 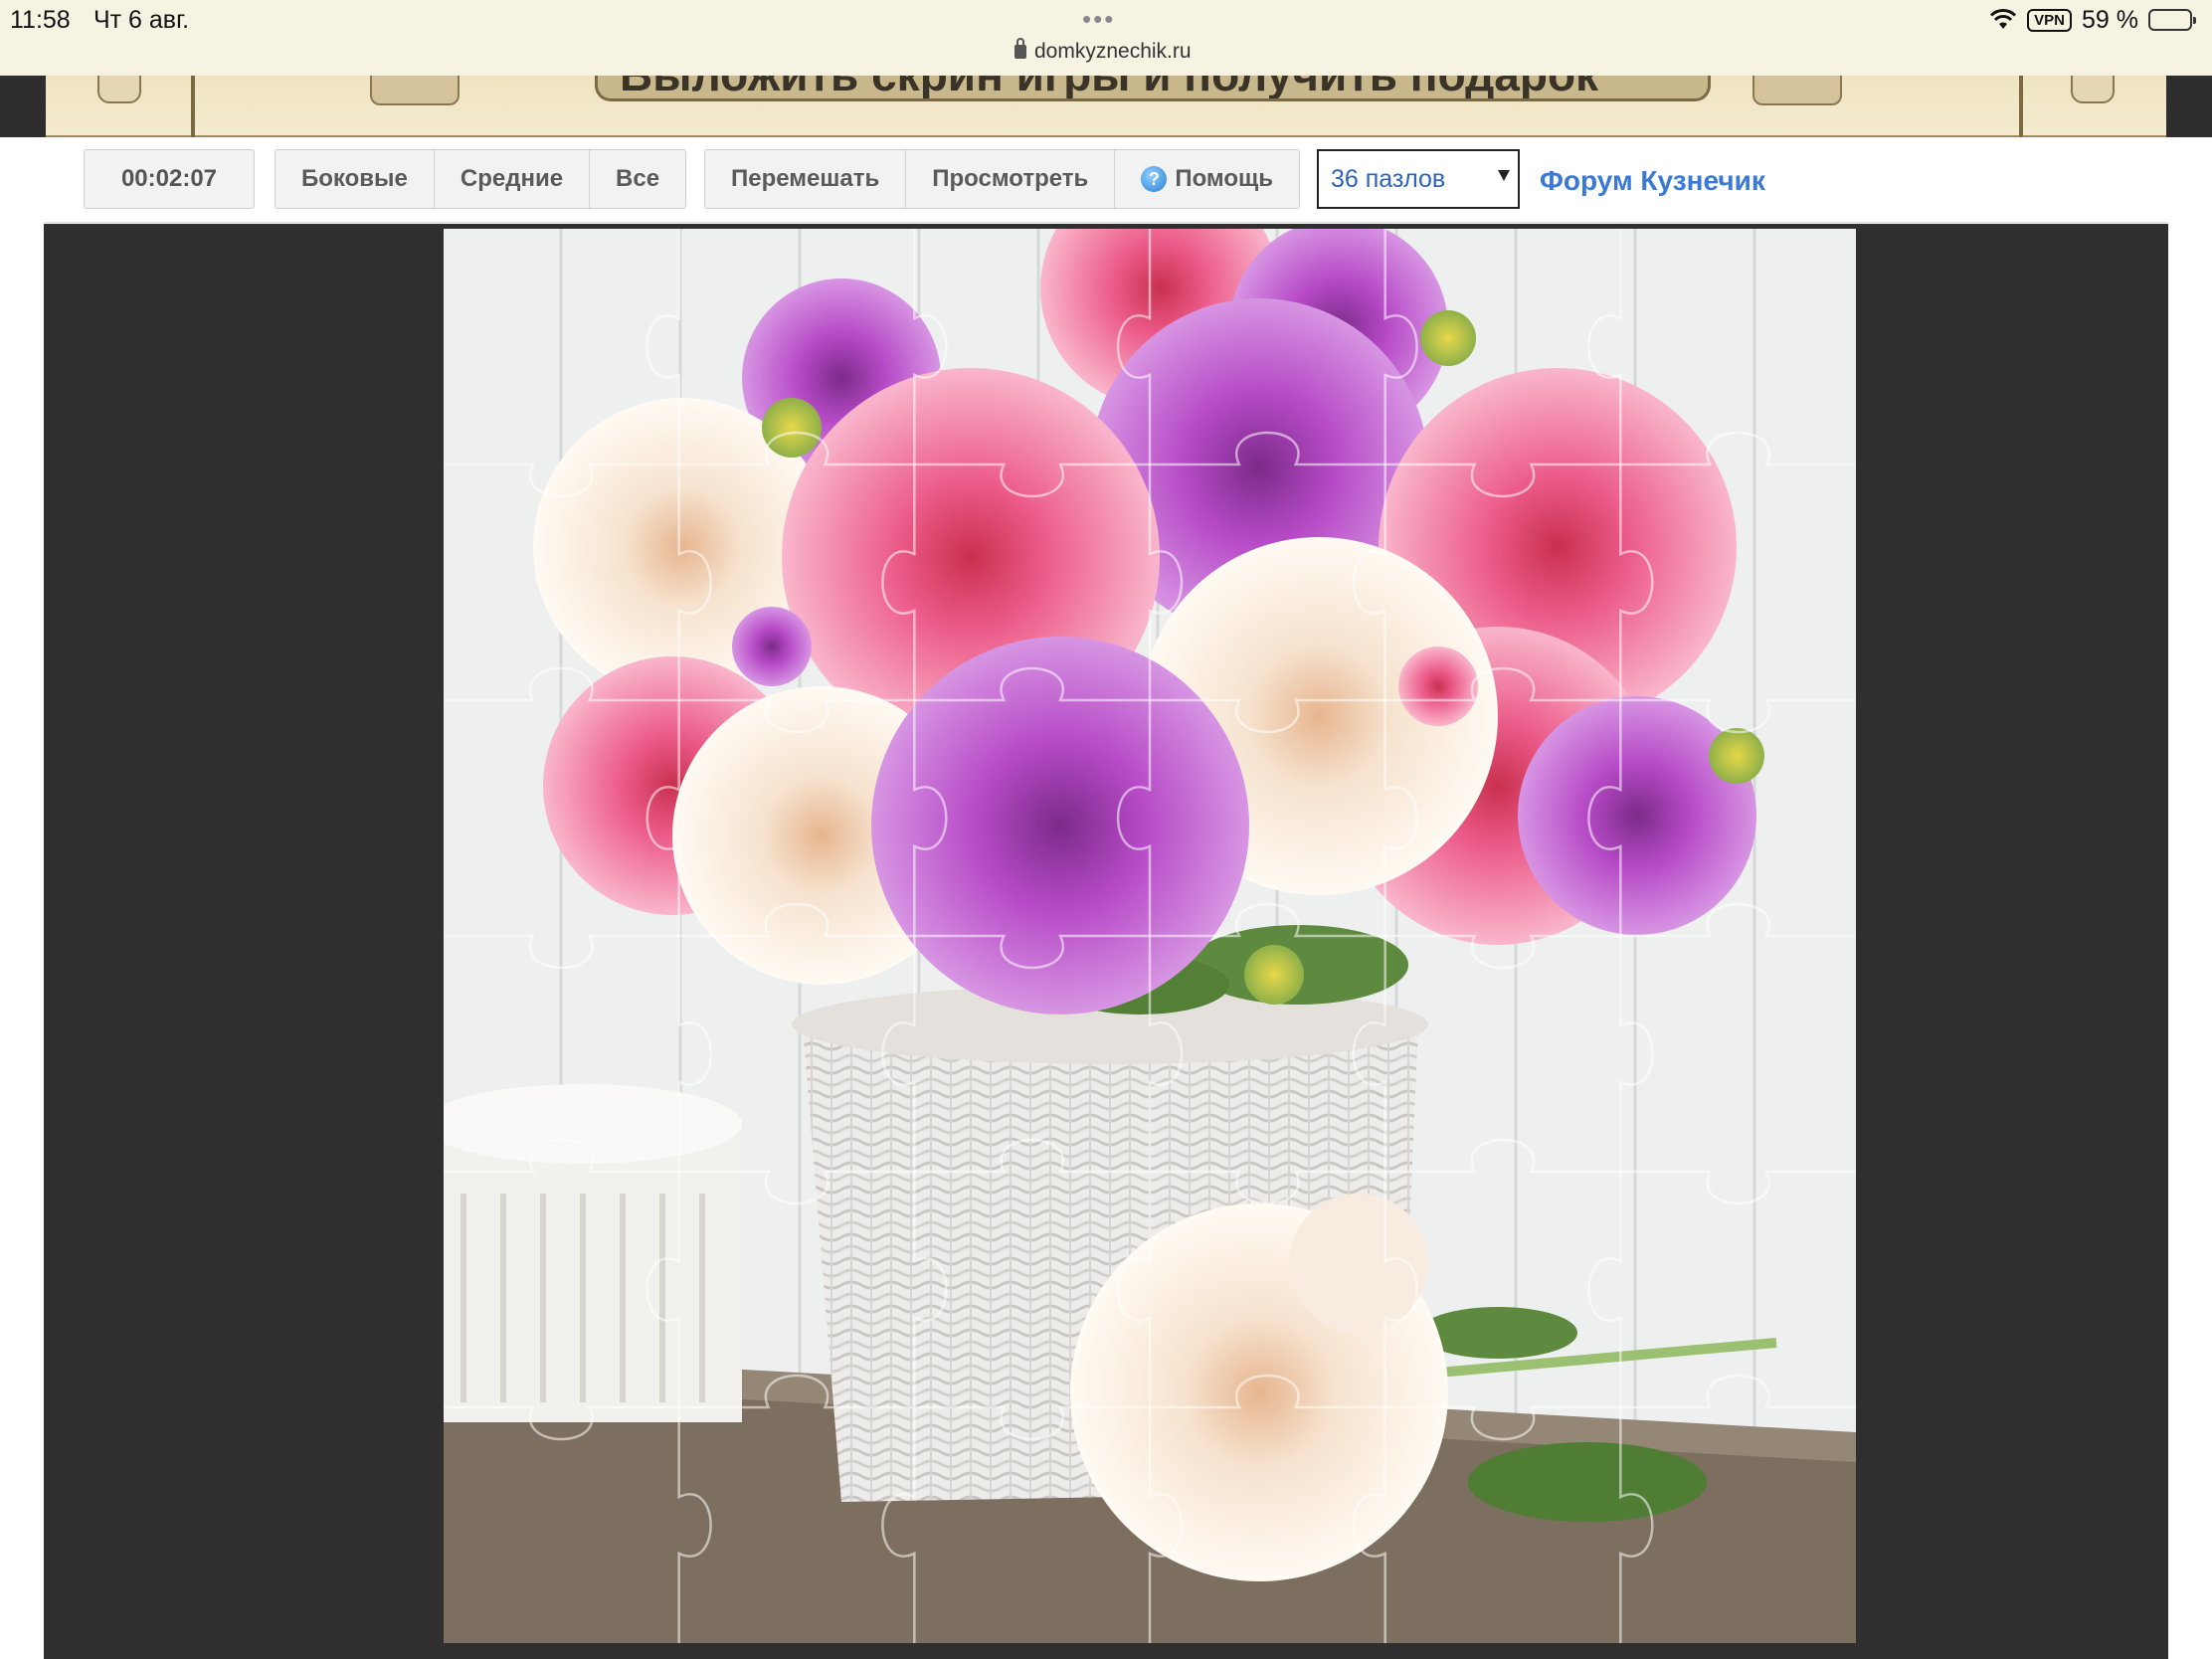 What do you see at coordinates (1224, 178) in the screenshot?
I see `help-label: Помощь` at bounding box center [1224, 178].